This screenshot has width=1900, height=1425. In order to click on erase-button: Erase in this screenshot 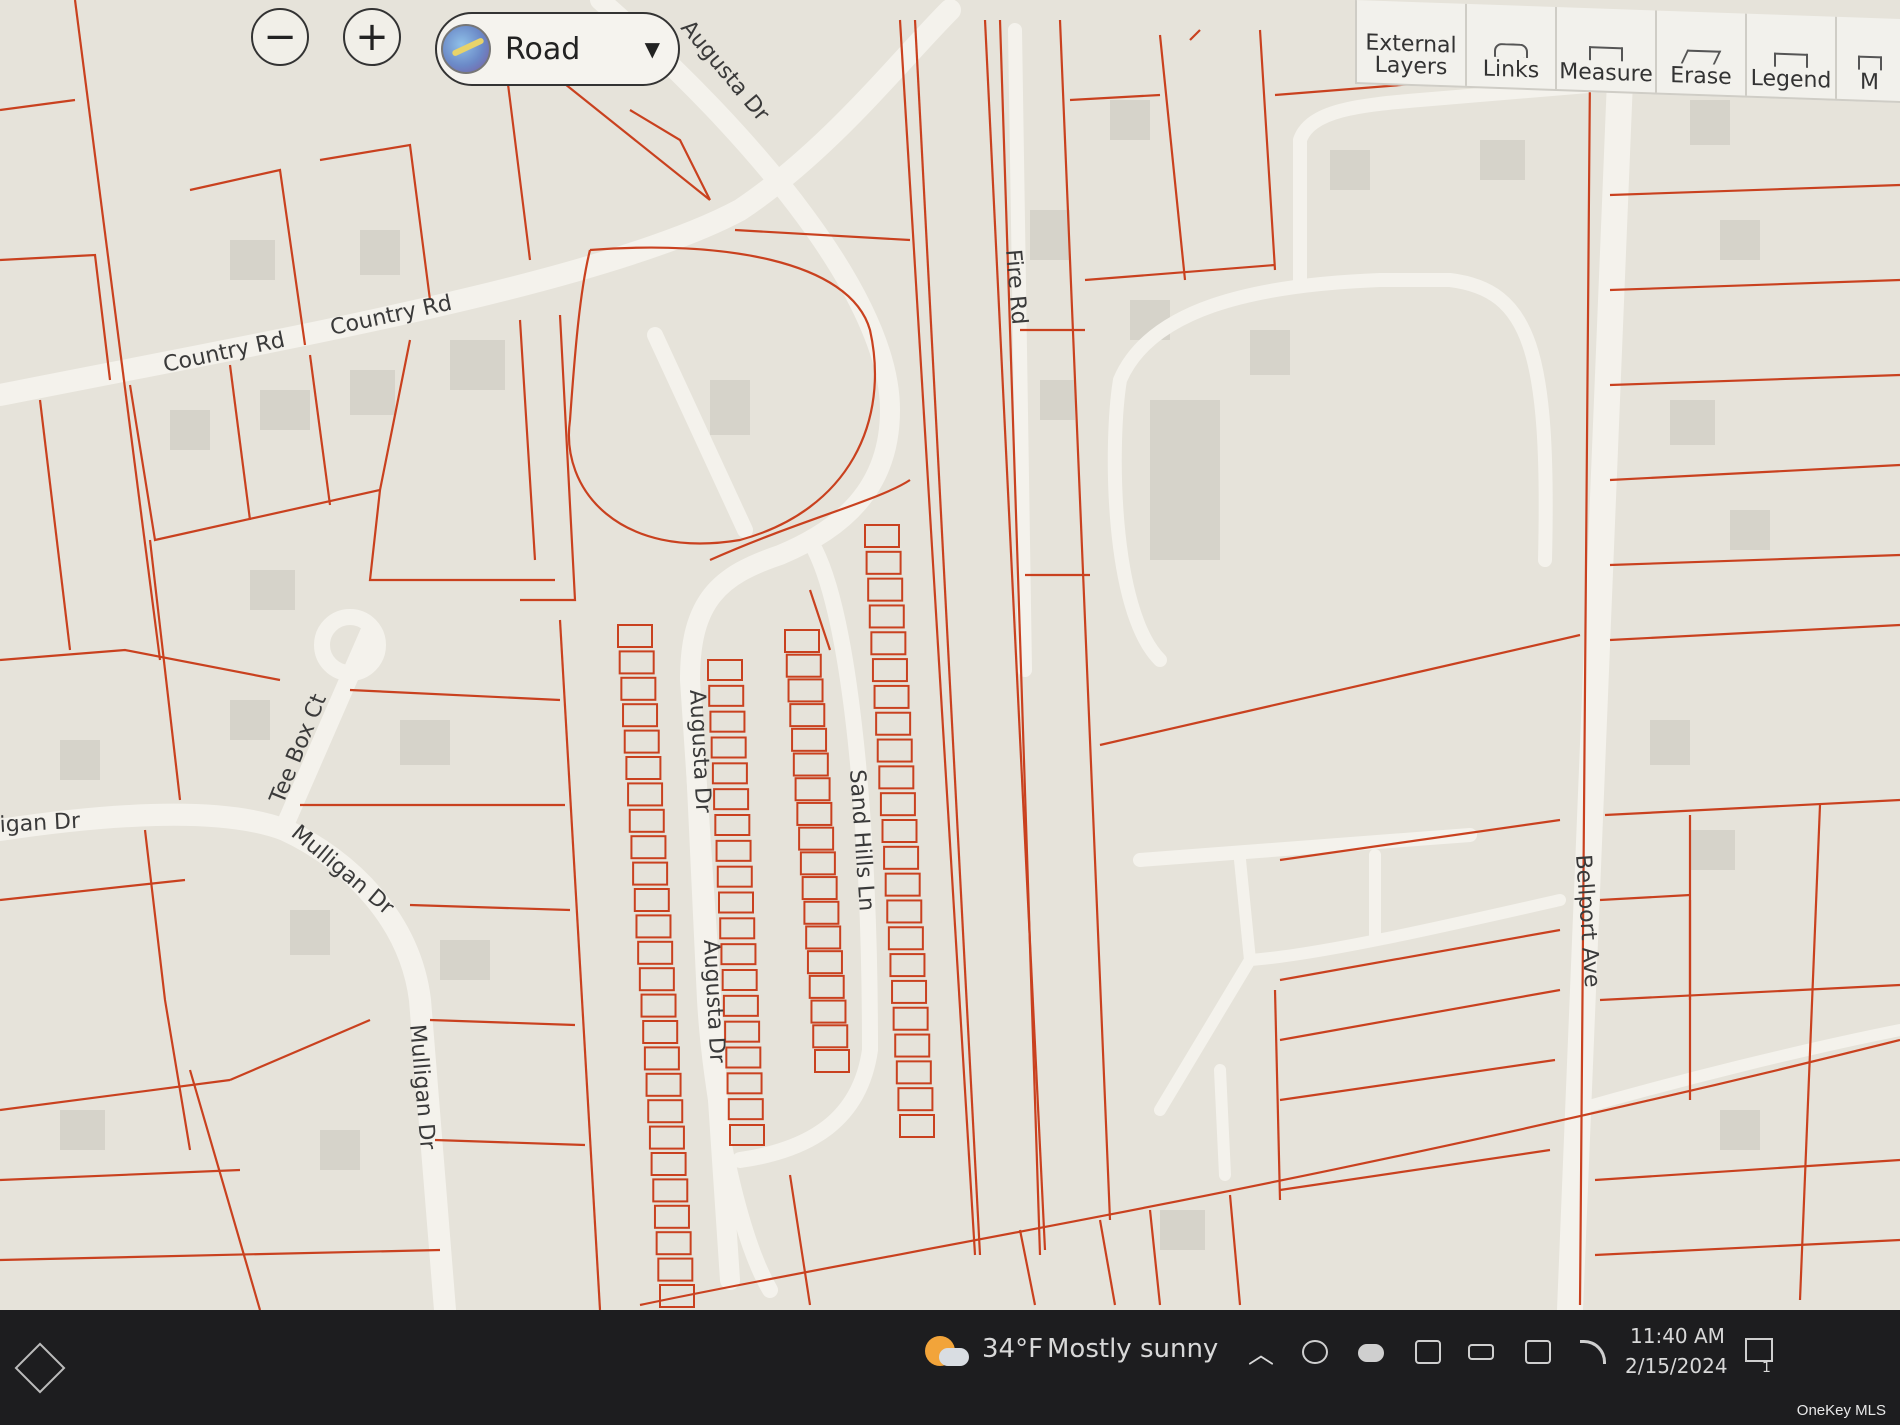, I will do `click(1702, 53)`.